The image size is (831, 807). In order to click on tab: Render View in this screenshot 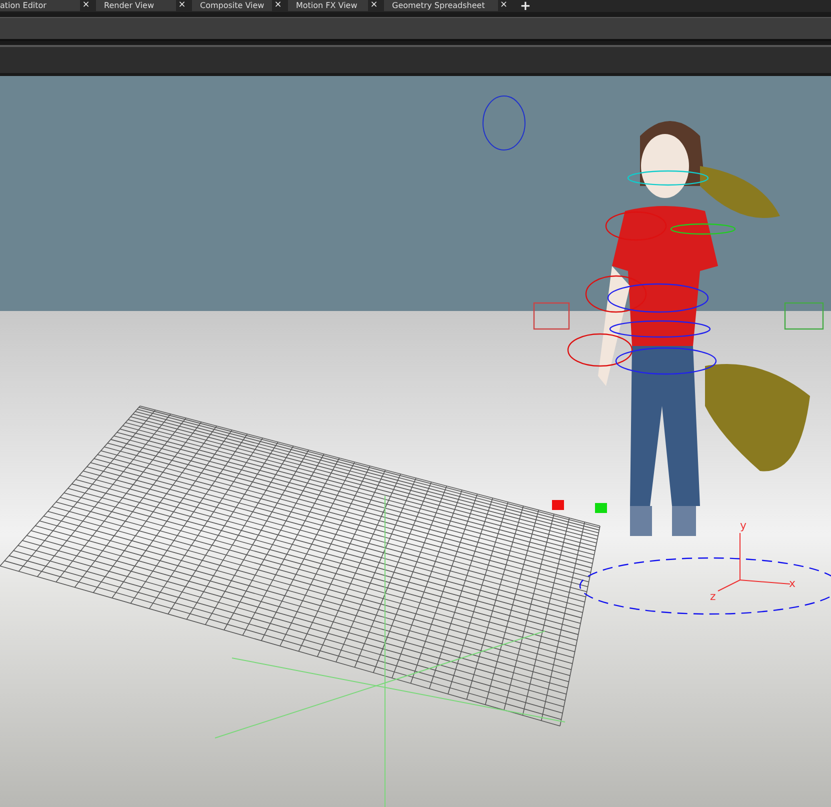, I will do `click(136, 5)`.